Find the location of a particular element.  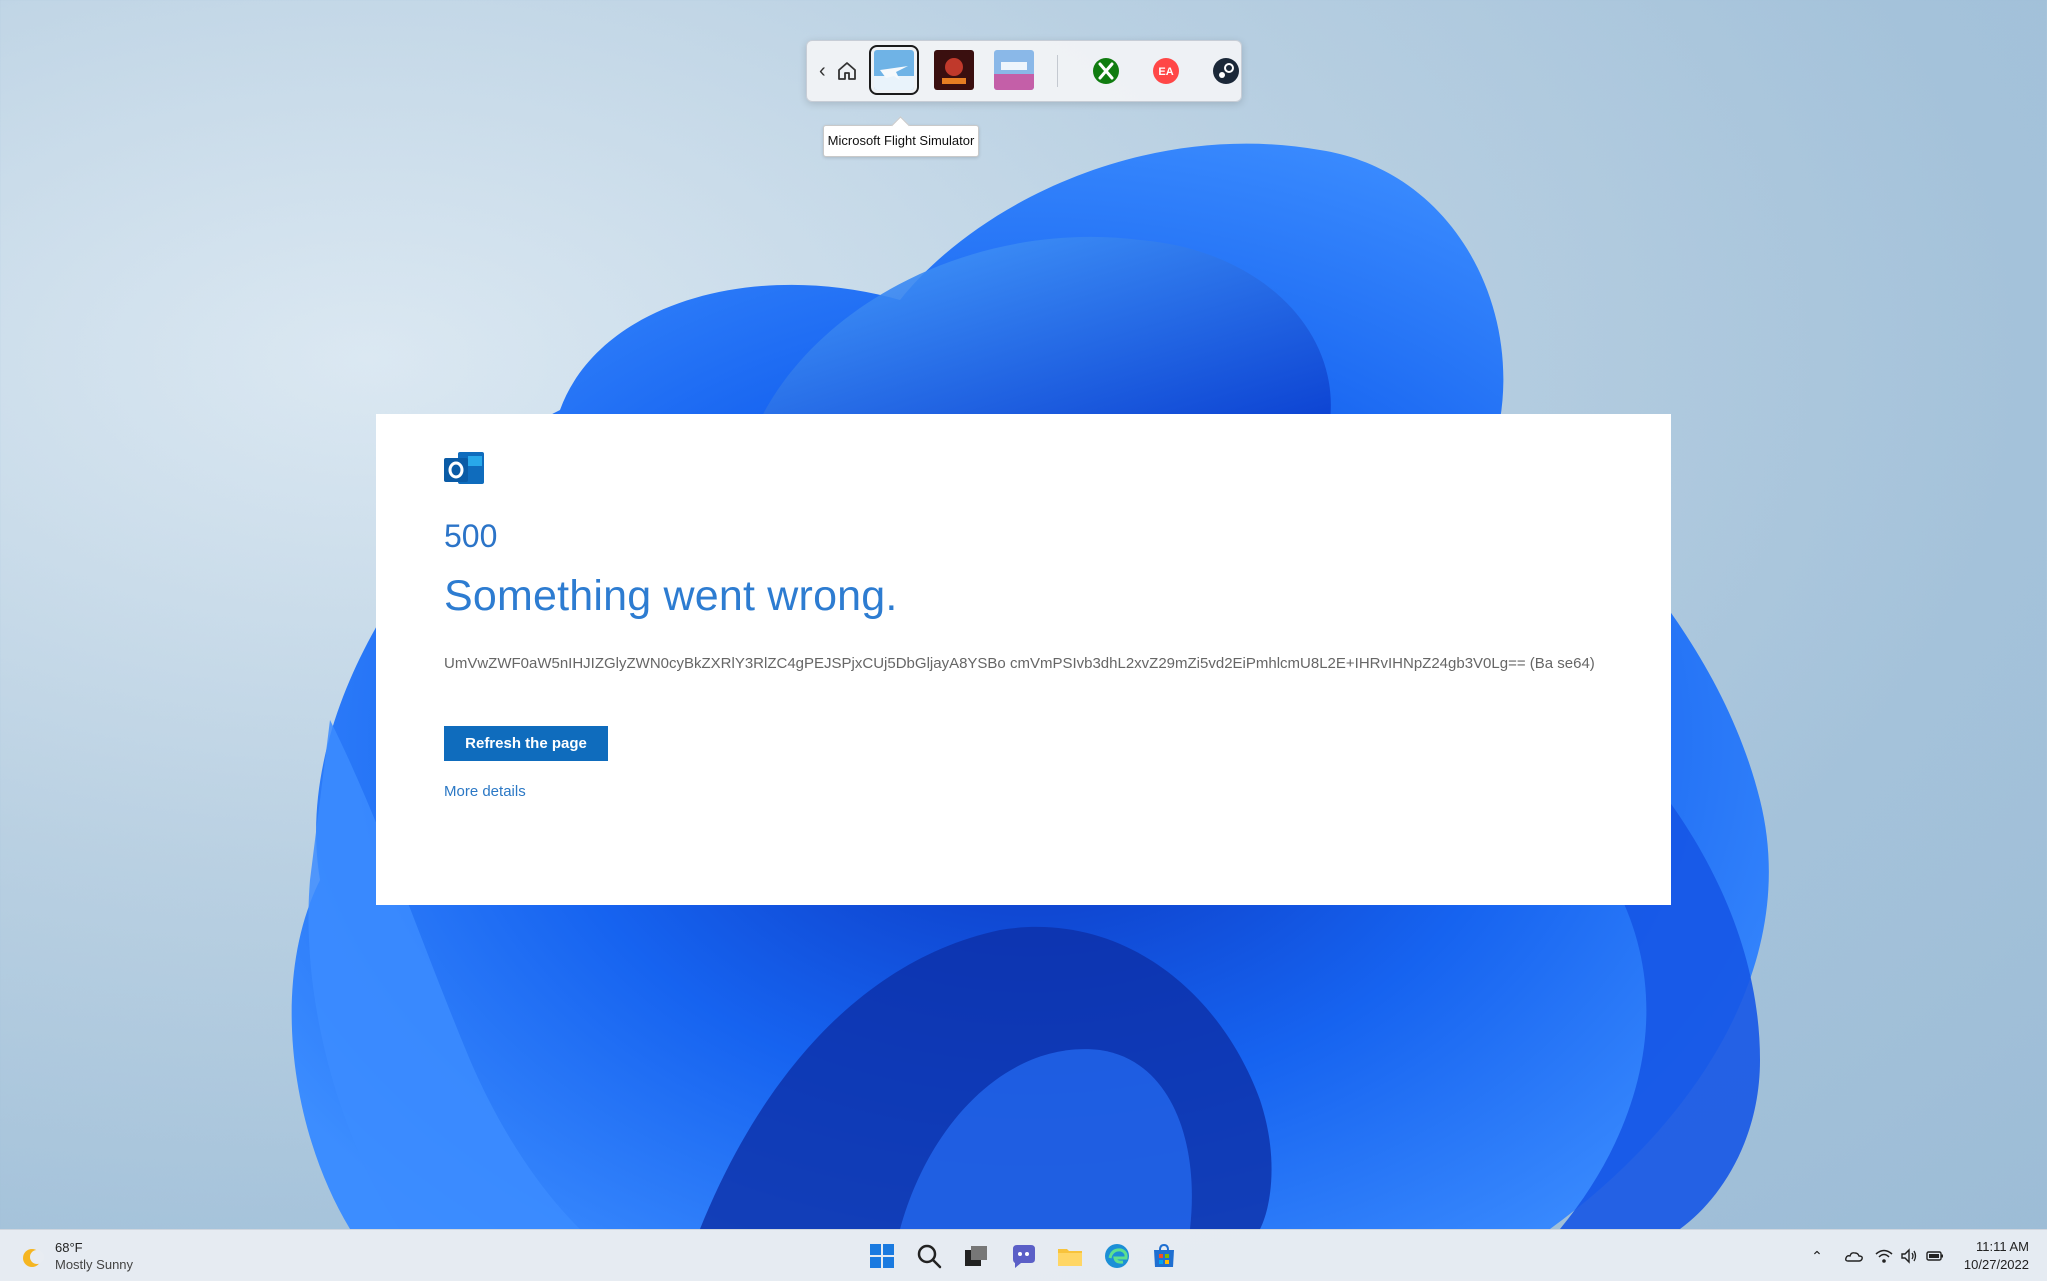

battery-icon is located at coordinates (1935, 1256).